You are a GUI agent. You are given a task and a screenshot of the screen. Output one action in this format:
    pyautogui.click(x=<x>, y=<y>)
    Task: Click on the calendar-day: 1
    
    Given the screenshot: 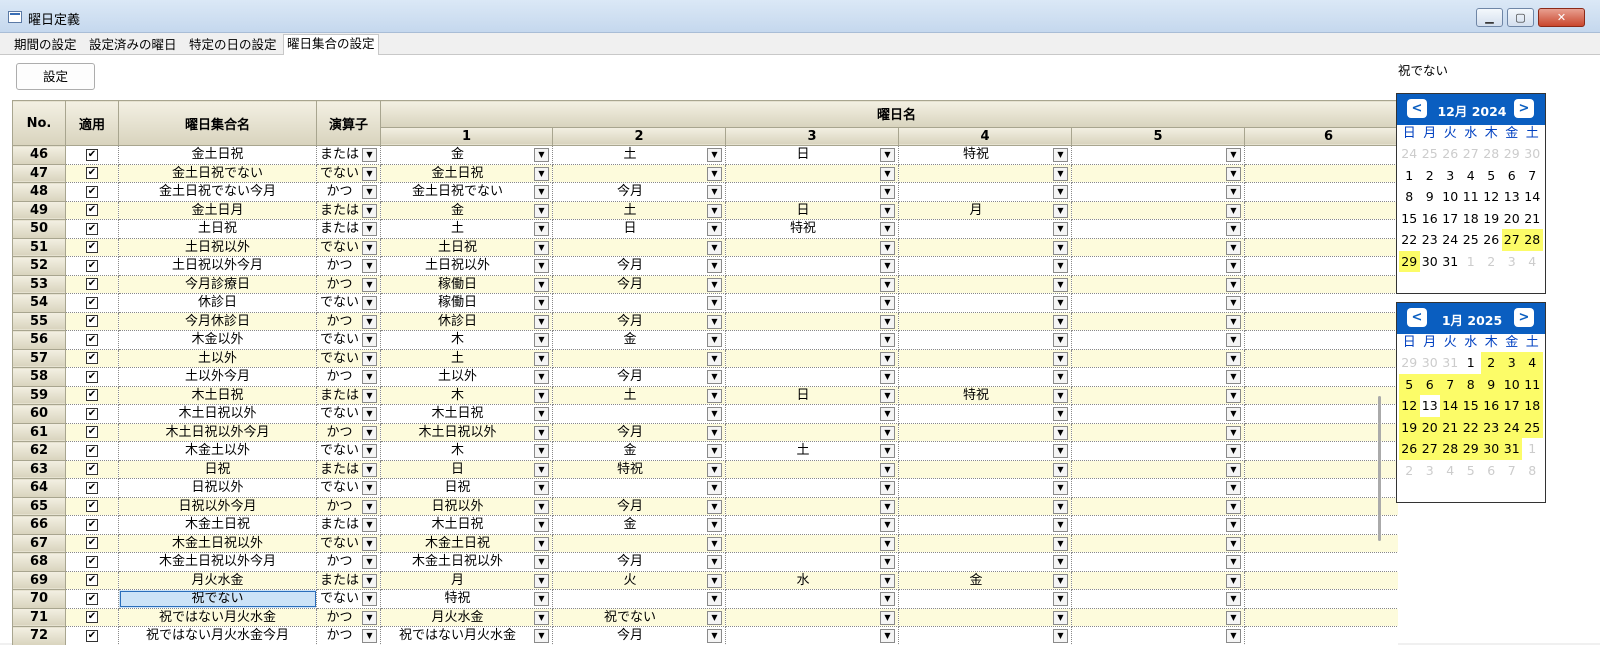 What is the action you would take?
    pyautogui.click(x=1471, y=363)
    